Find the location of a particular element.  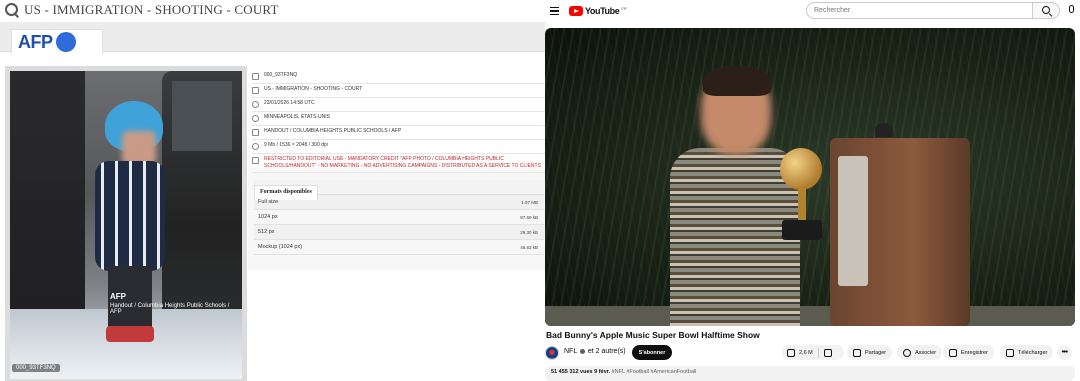

format-name: Mockup (1024 px) is located at coordinates (280, 247).